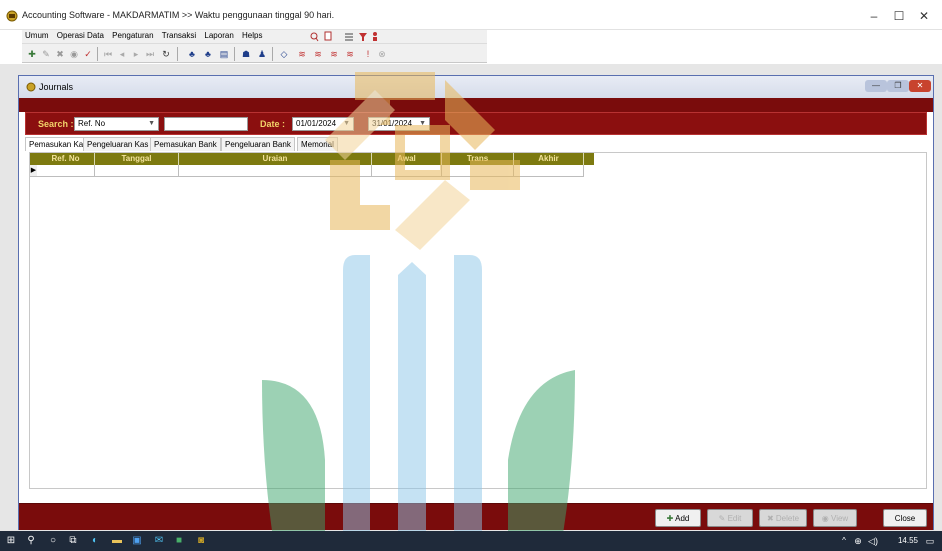 This screenshot has width=942, height=551. I want to click on search-input, so click(206, 124).